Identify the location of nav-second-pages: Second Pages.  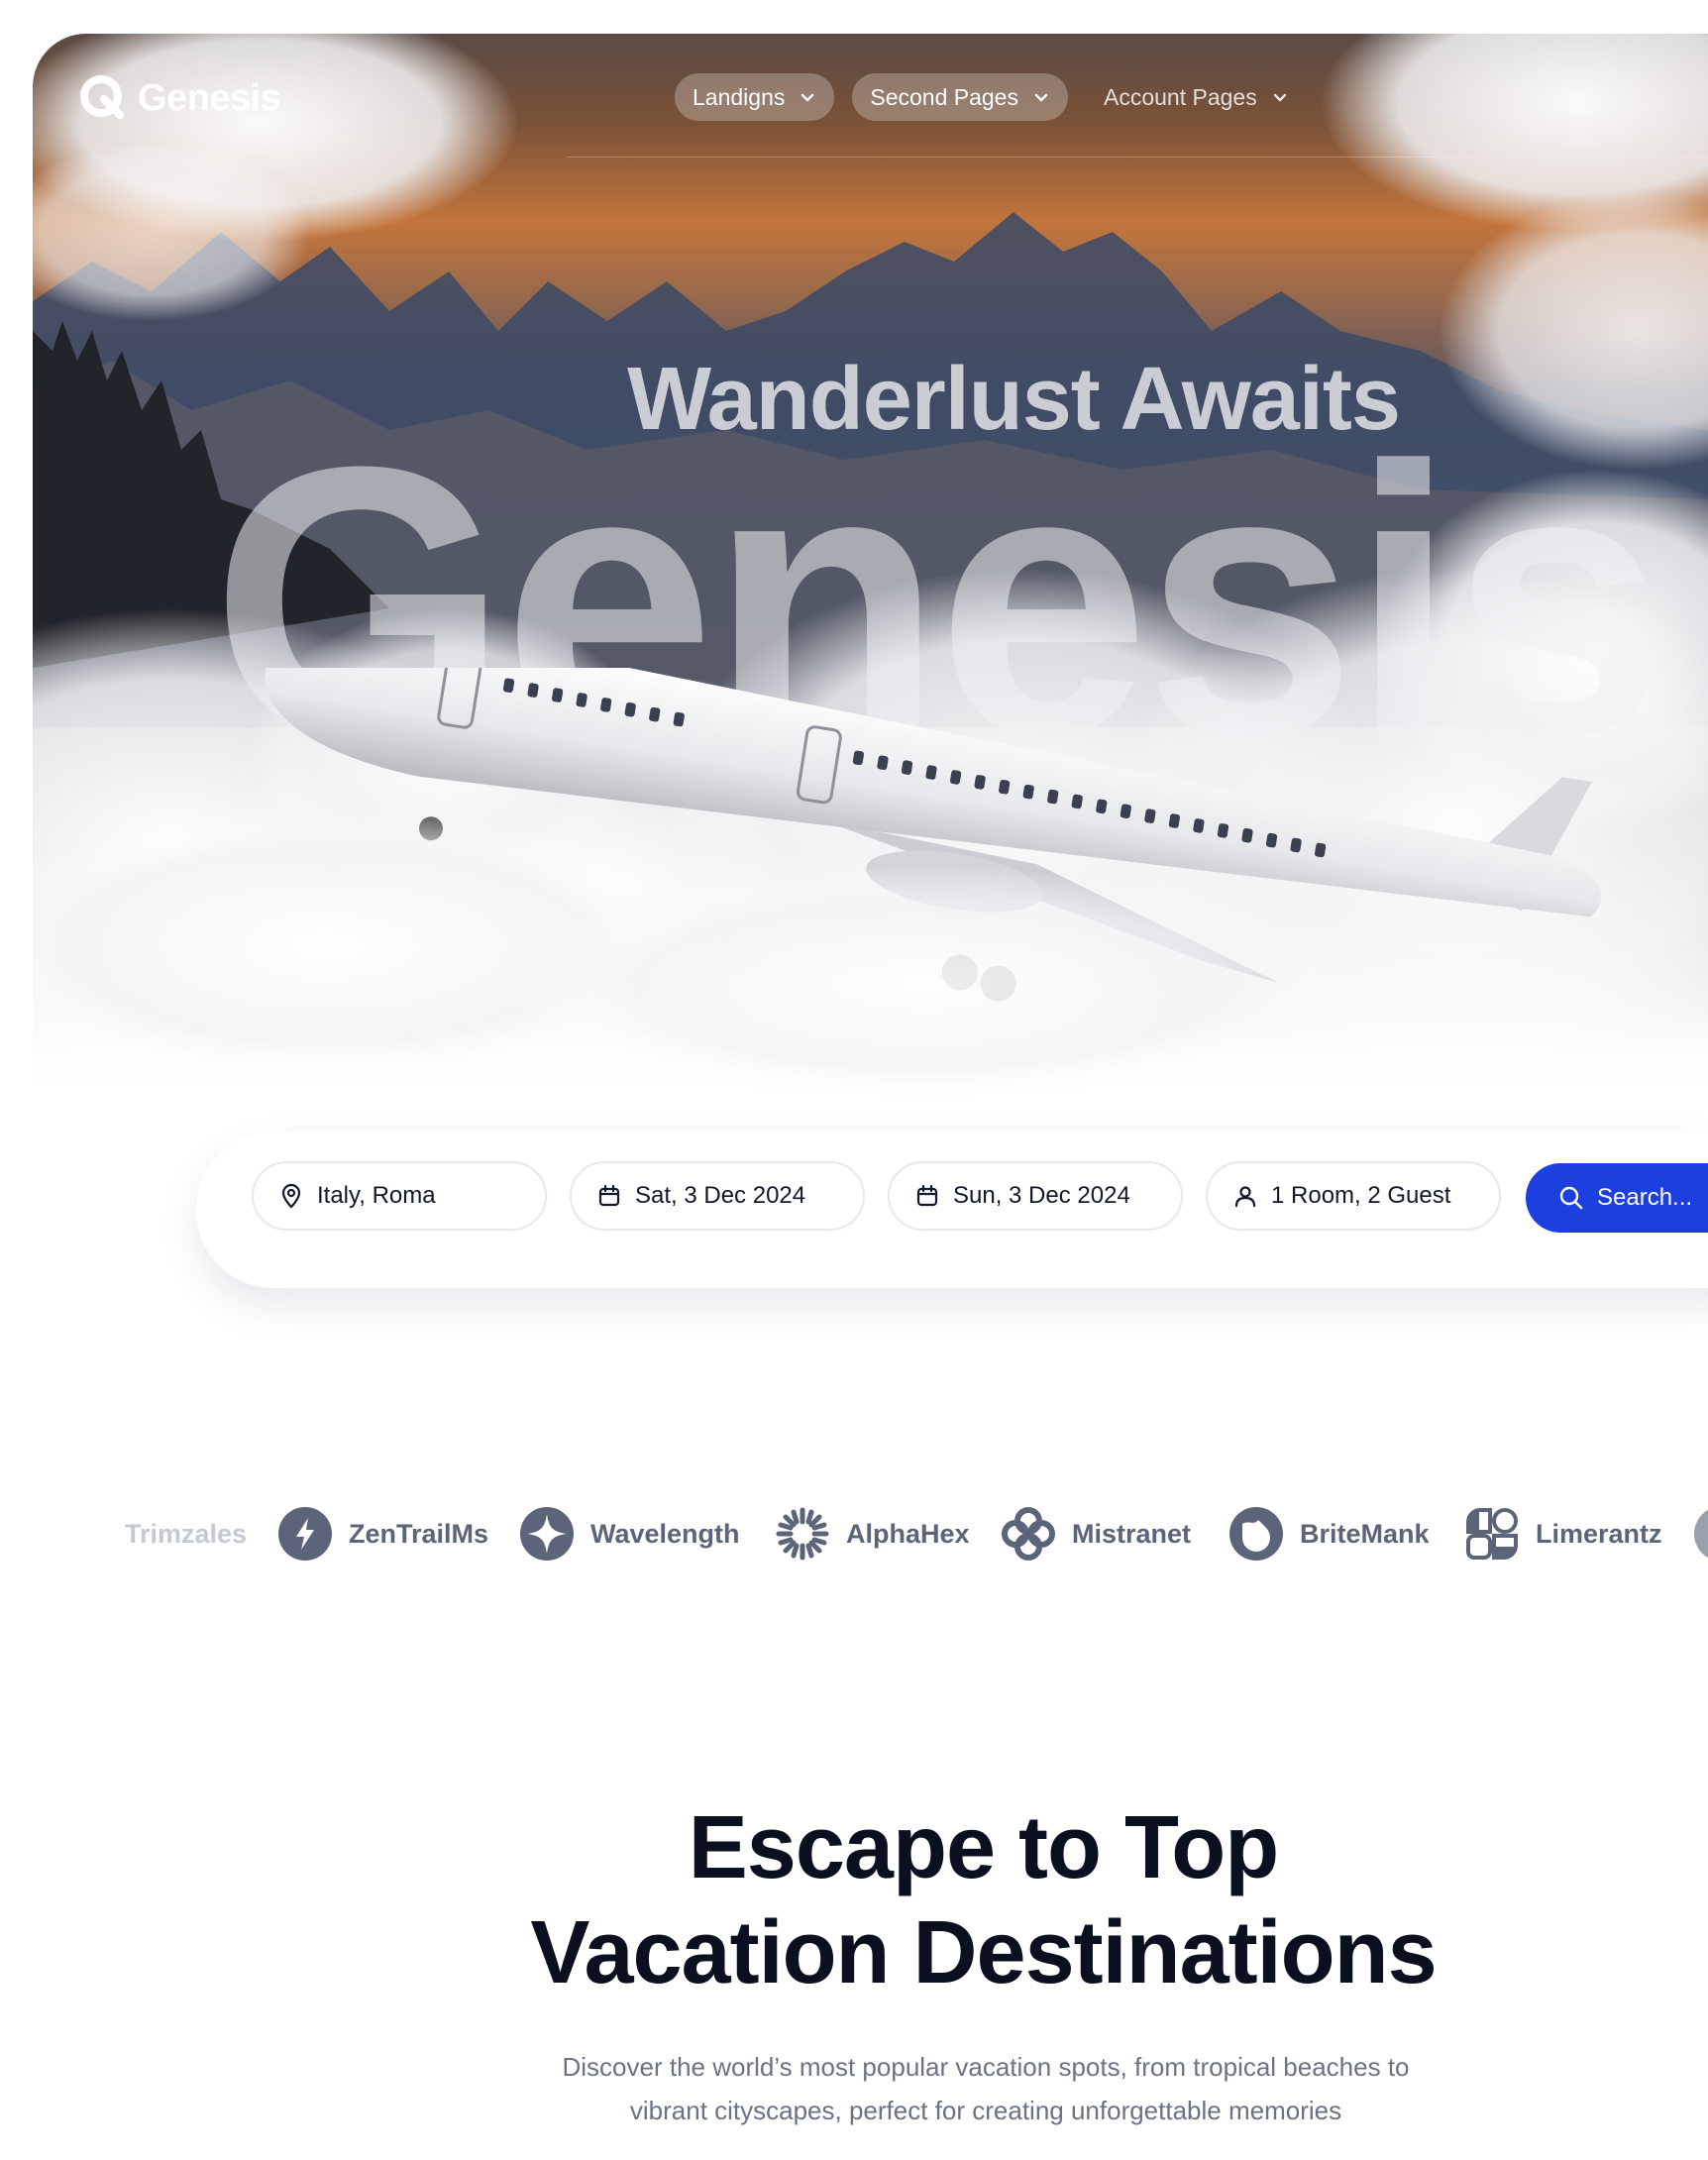
(960, 97).